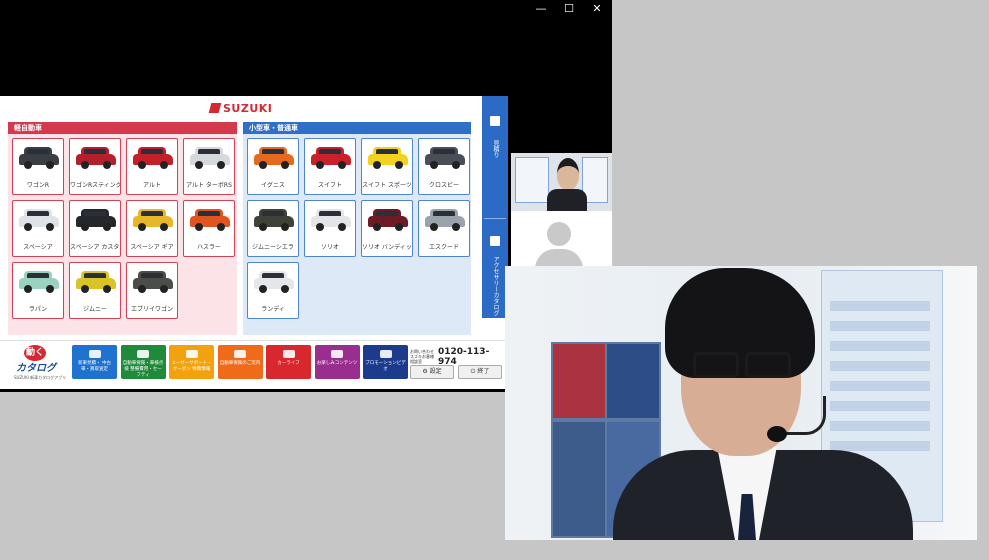 The image size is (989, 560). Describe the element at coordinates (191, 354) in the screenshot. I see `coupon-icon` at that location.